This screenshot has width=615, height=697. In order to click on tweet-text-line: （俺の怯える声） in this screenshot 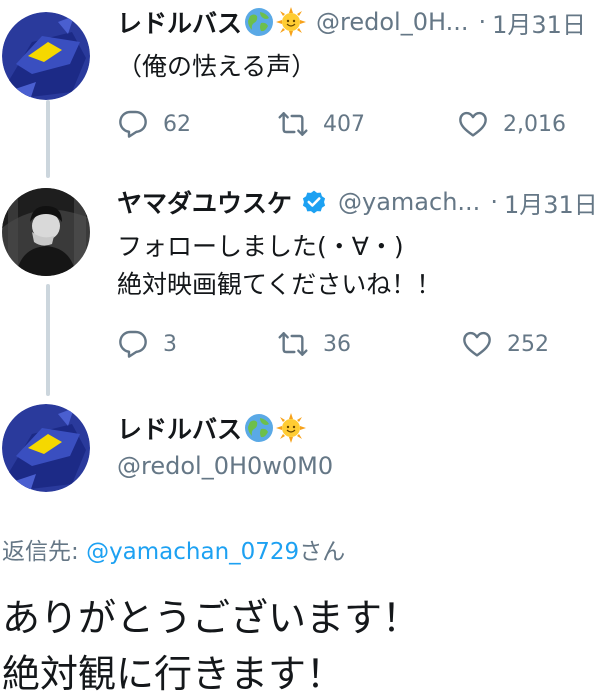, I will do `click(217, 66)`.